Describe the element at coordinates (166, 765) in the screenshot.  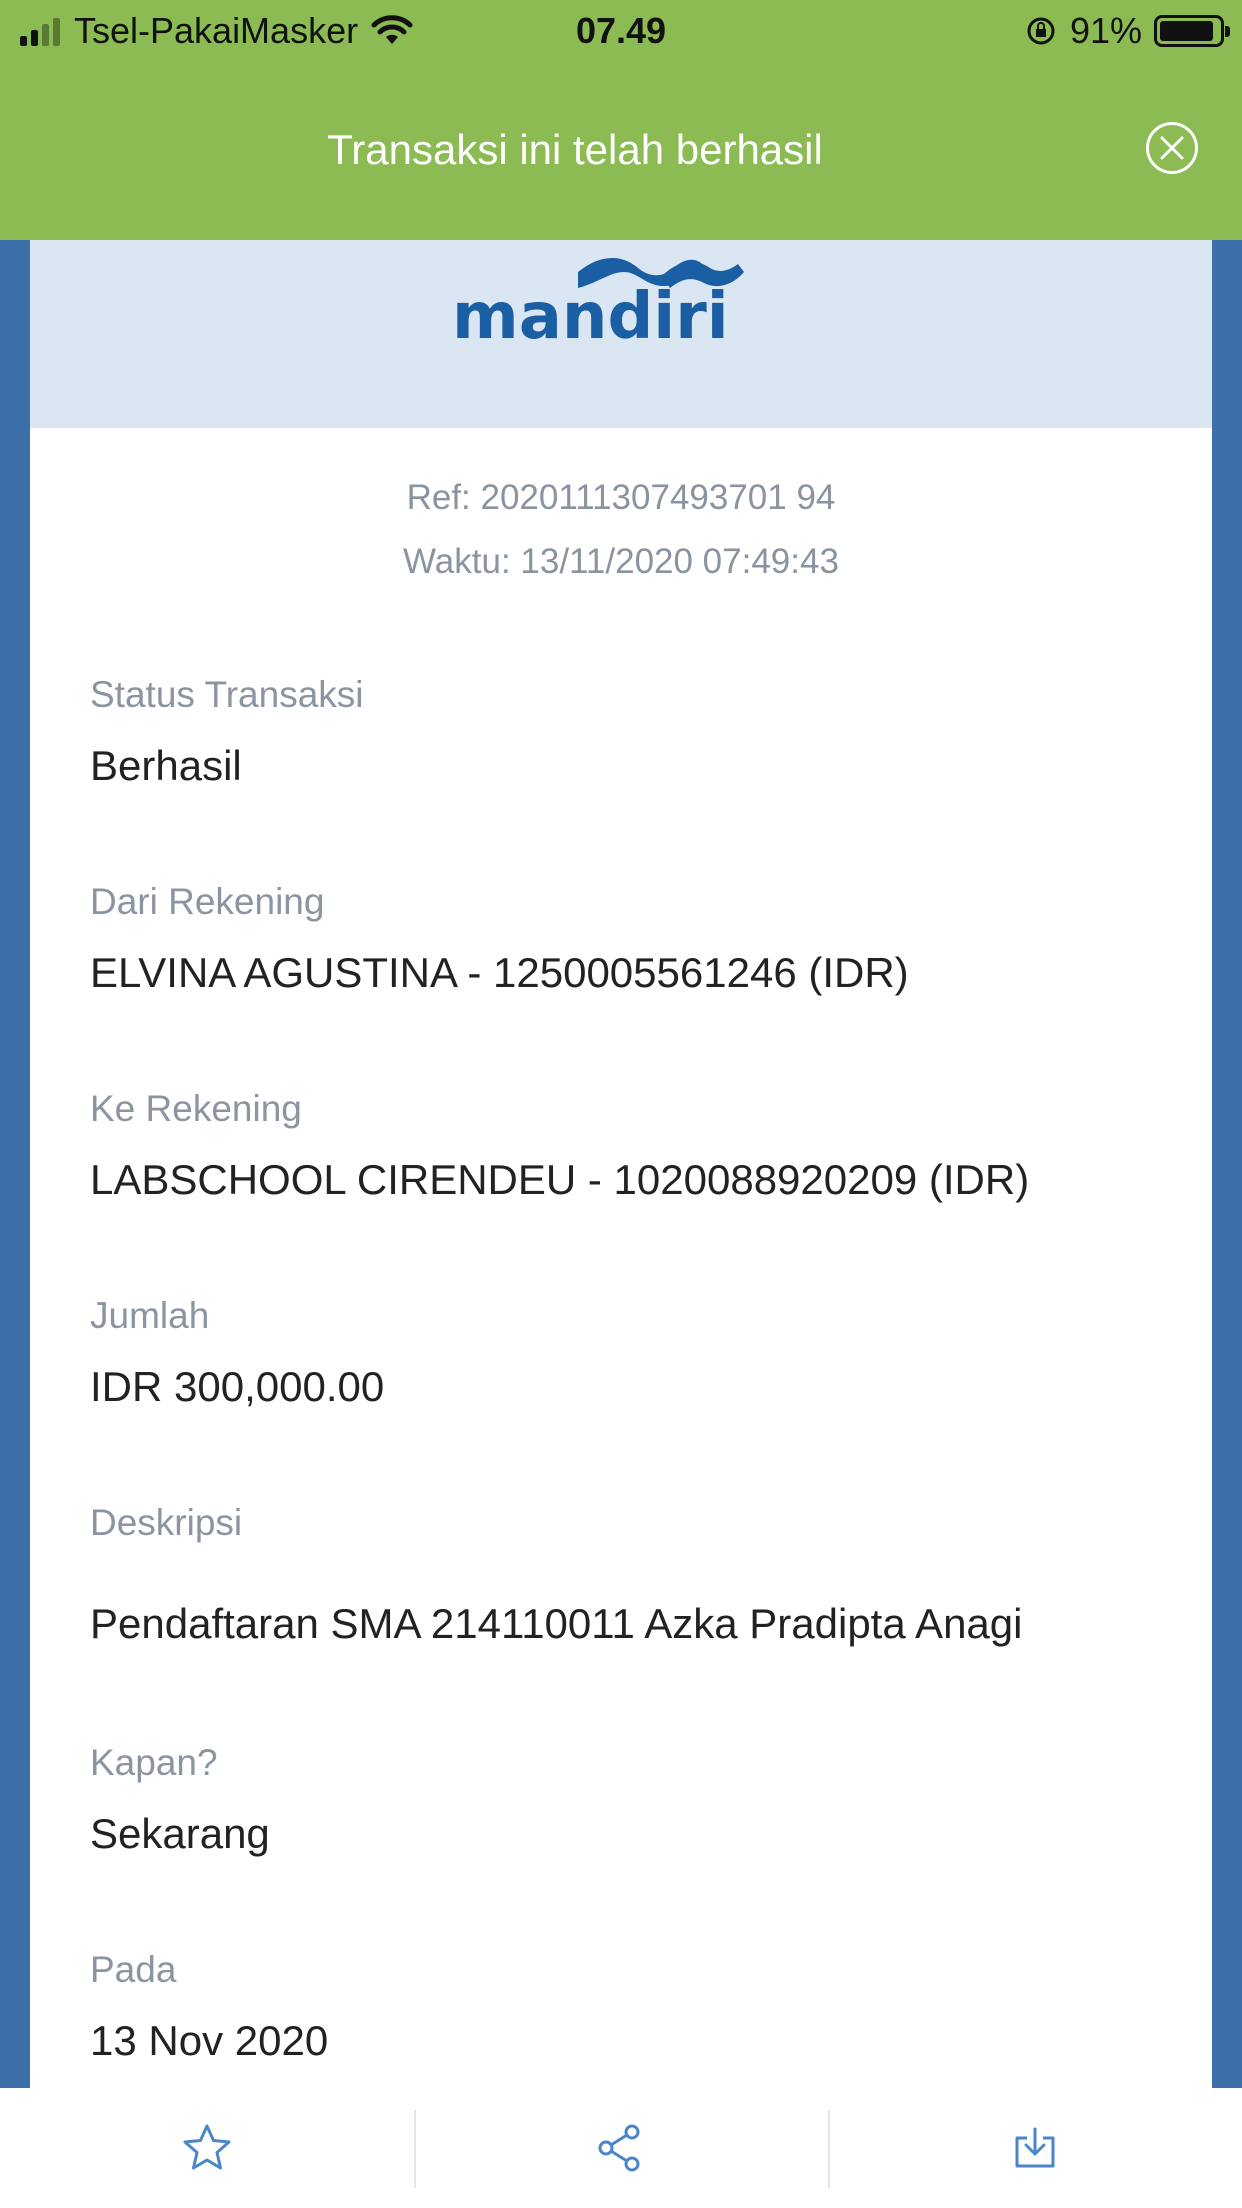
I see `status-value: Berhasil` at that location.